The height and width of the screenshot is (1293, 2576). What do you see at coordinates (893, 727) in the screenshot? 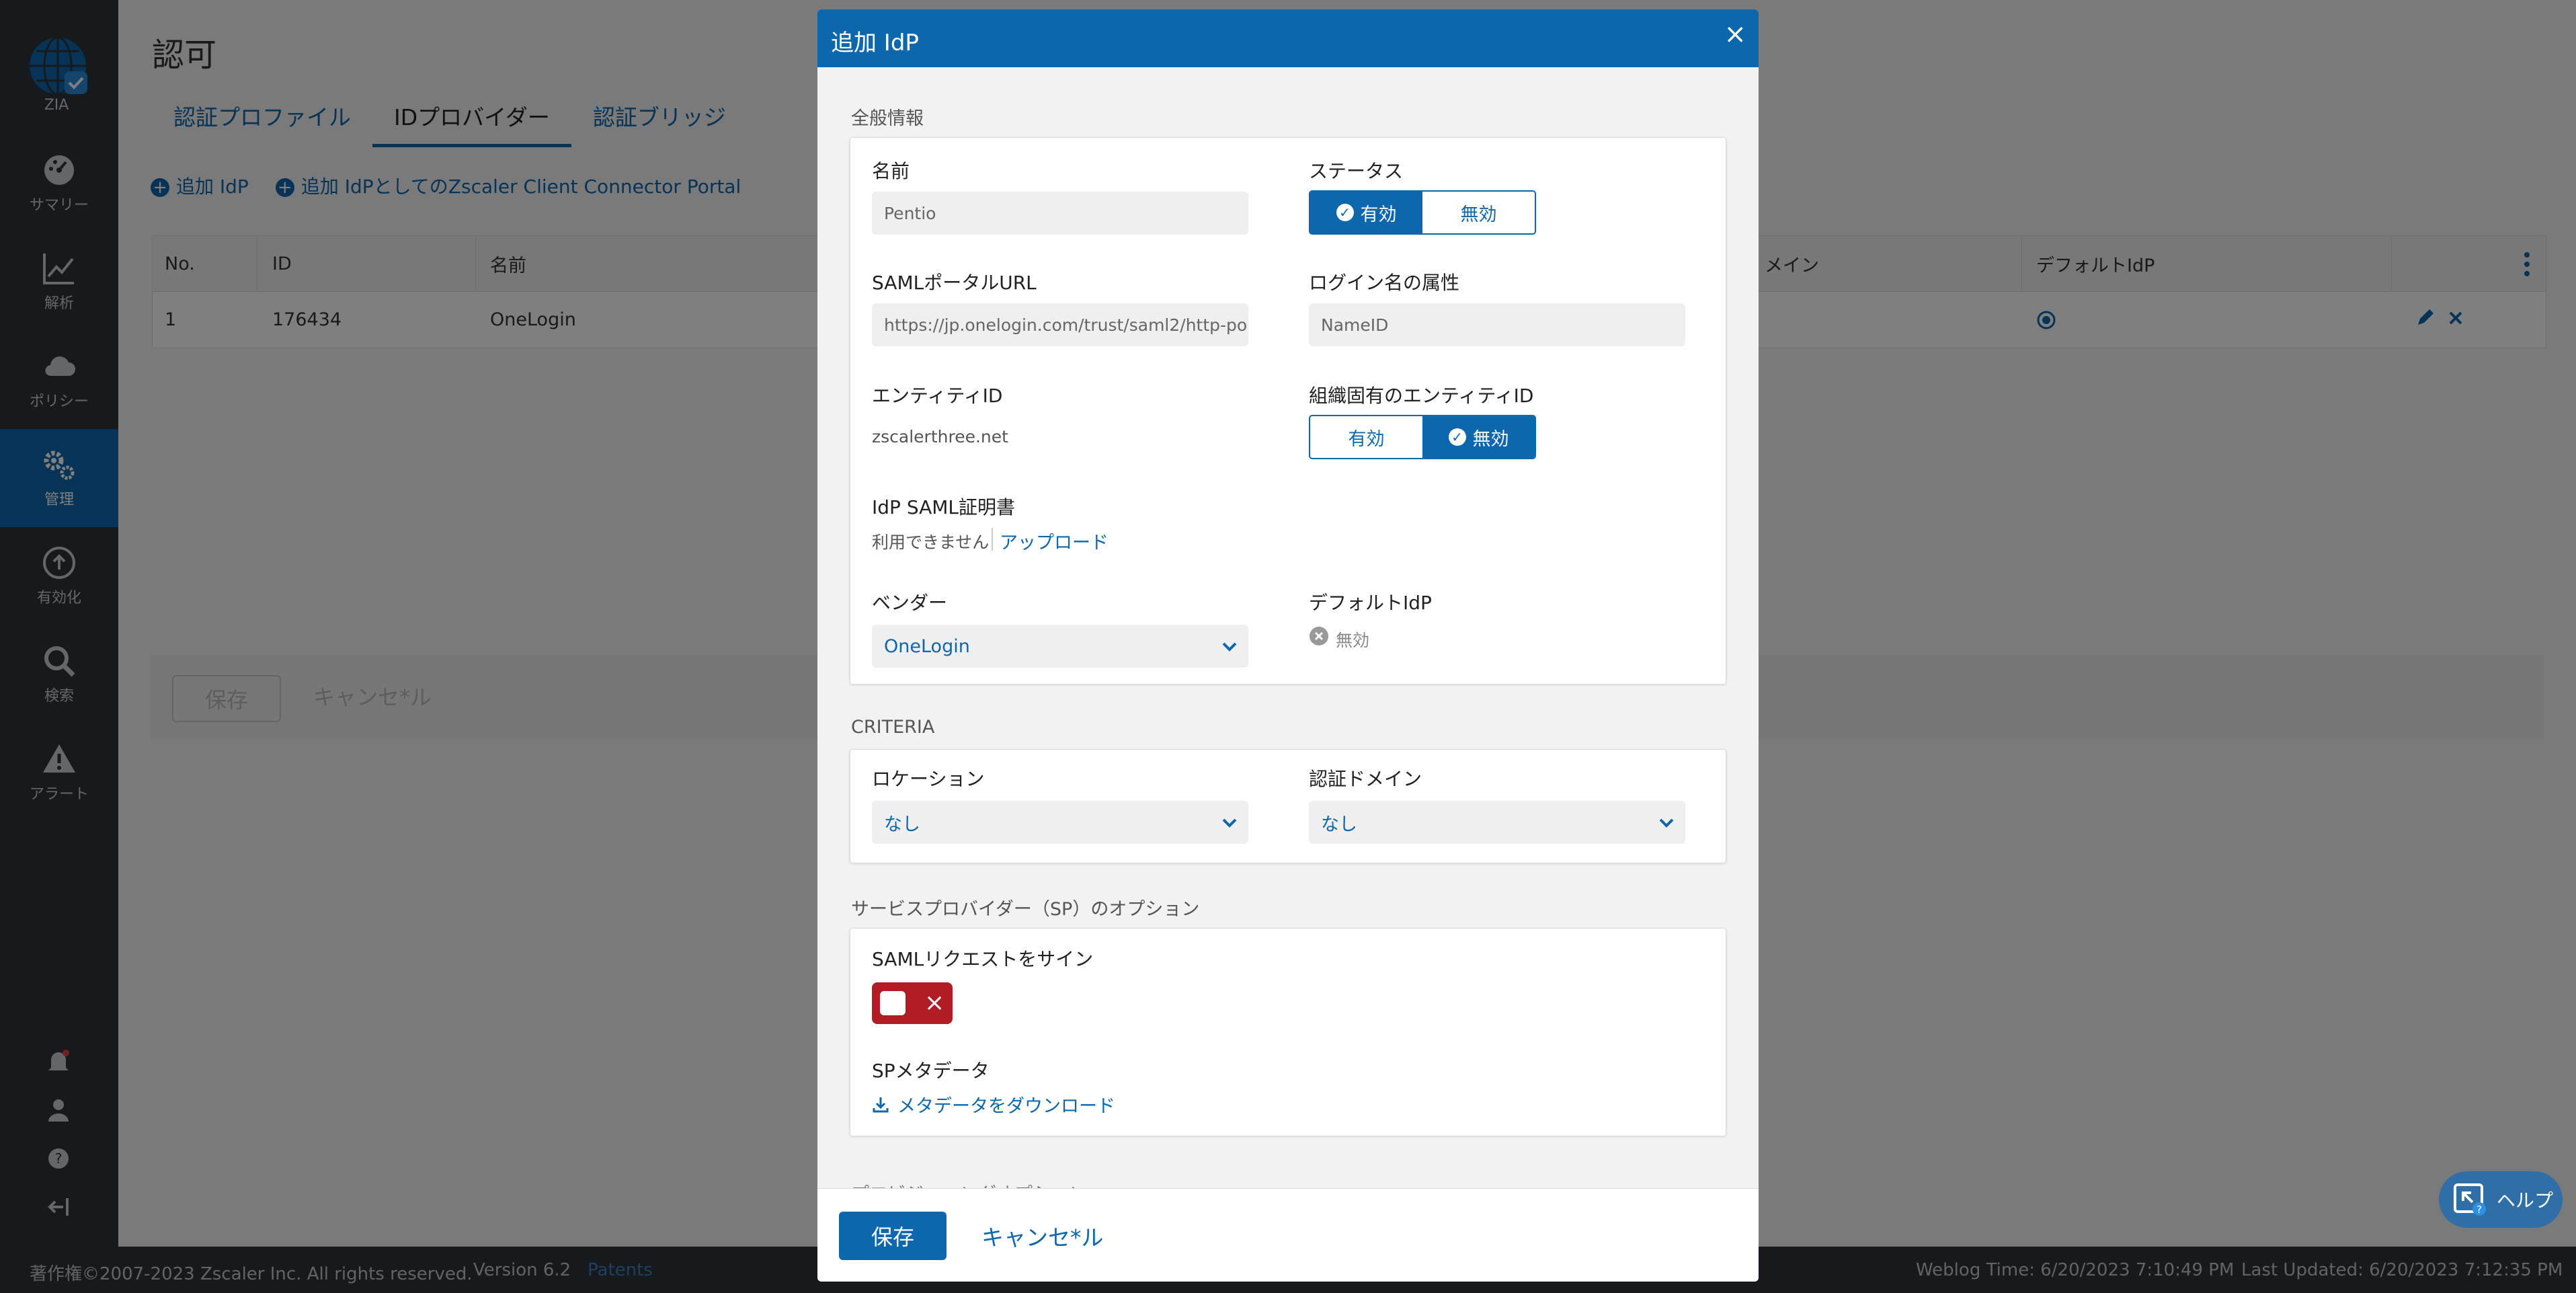
I see `section-criteria: CRITERIA` at bounding box center [893, 727].